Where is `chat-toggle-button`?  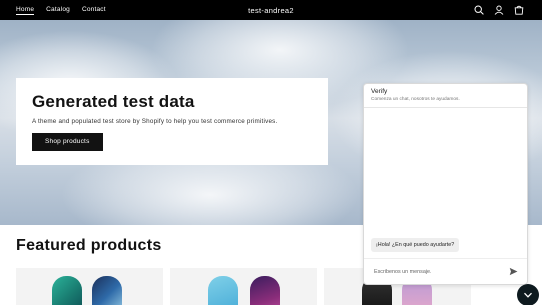
chat-toggle-button is located at coordinates (528, 294).